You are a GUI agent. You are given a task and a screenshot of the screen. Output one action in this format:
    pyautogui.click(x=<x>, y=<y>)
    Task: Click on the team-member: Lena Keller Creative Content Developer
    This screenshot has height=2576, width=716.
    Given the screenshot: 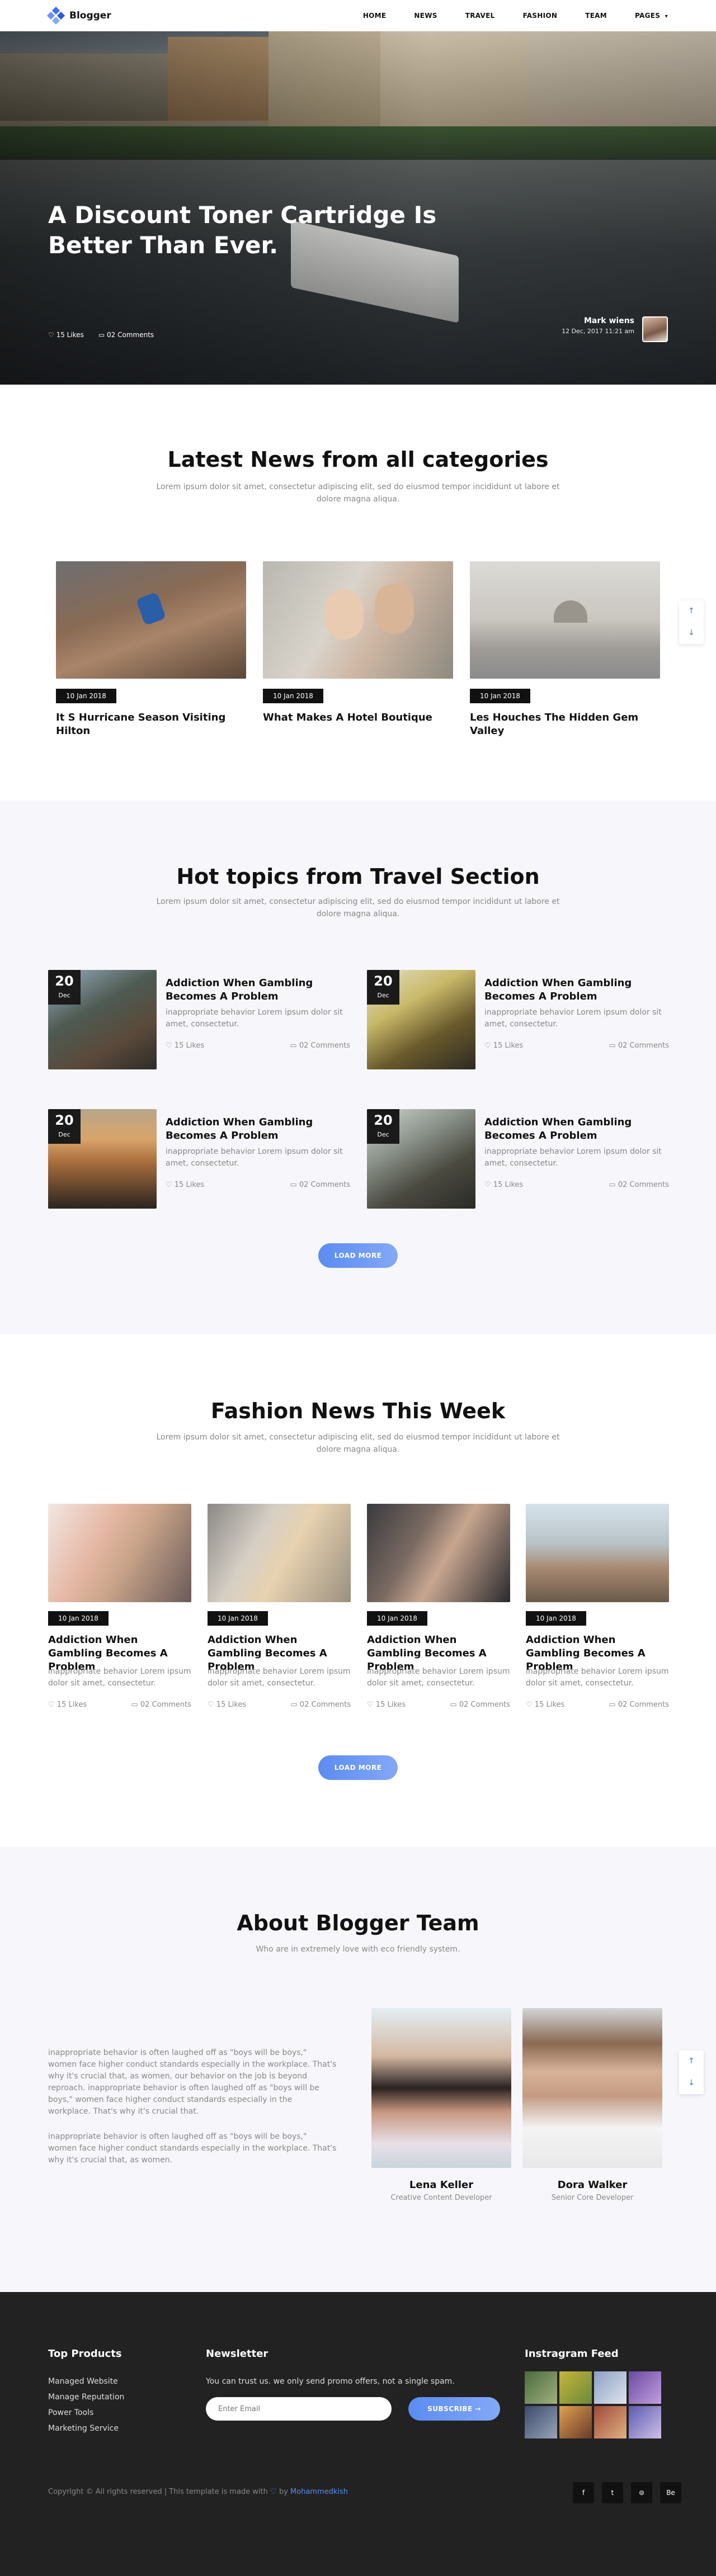 What is the action you would take?
    pyautogui.click(x=441, y=2111)
    